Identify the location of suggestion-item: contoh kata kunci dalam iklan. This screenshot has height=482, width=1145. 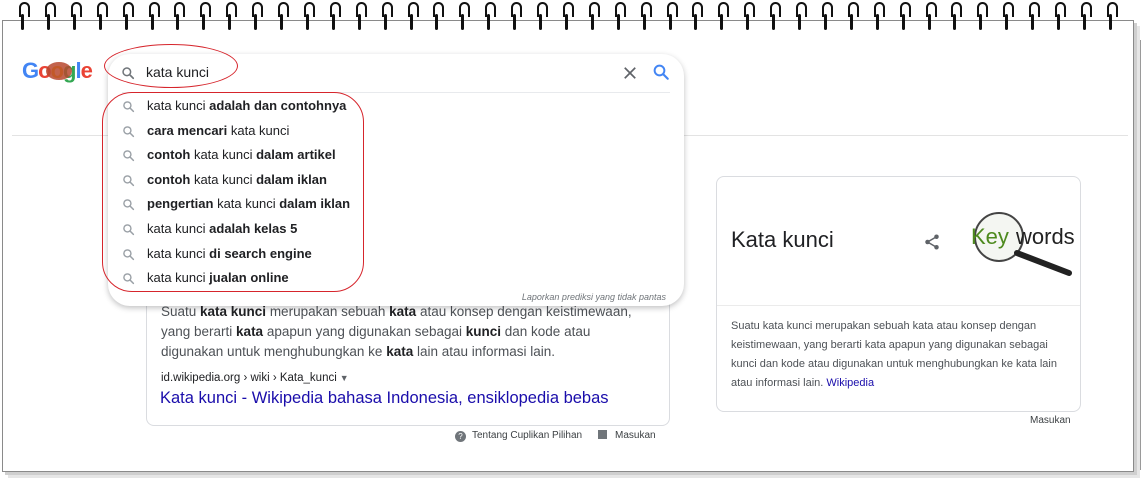
(396, 180).